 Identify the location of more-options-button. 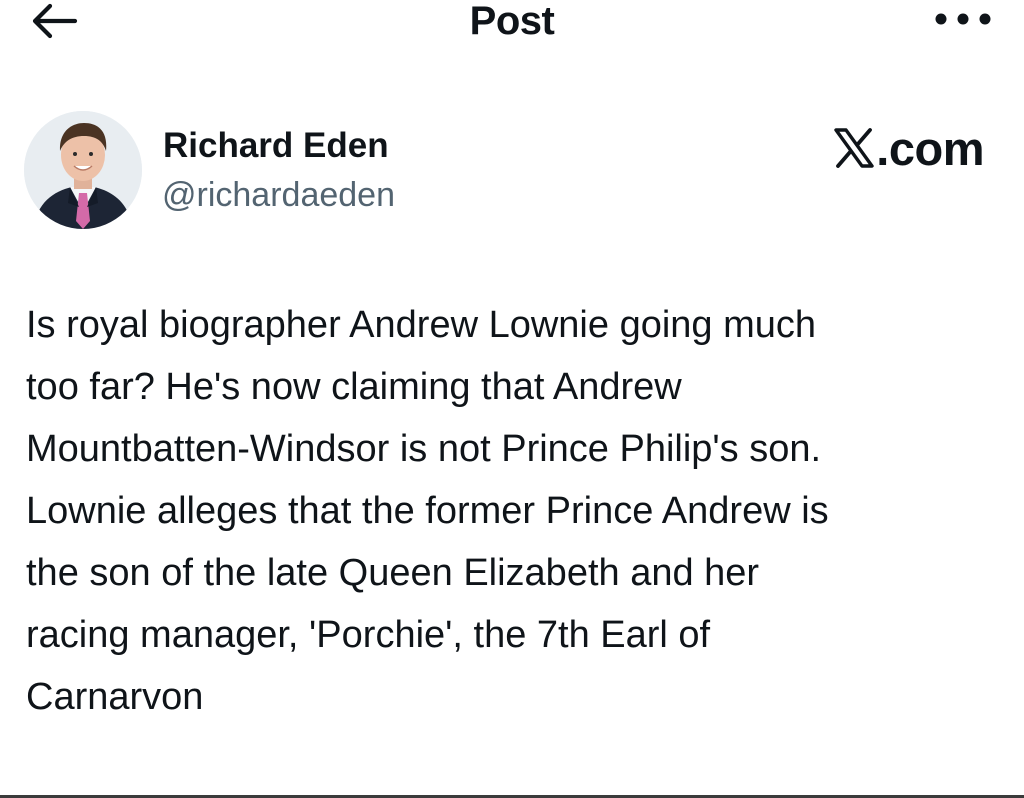
(963, 19).